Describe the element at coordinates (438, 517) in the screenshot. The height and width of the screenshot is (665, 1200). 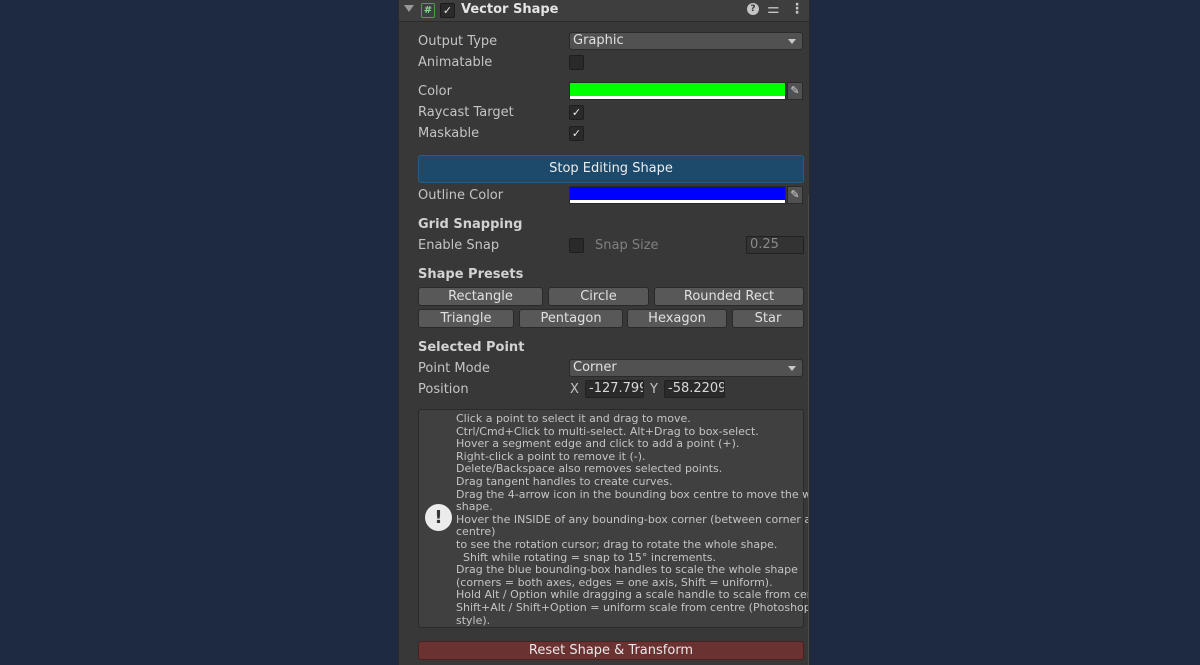
I see `exclamation-icon: !` at that location.